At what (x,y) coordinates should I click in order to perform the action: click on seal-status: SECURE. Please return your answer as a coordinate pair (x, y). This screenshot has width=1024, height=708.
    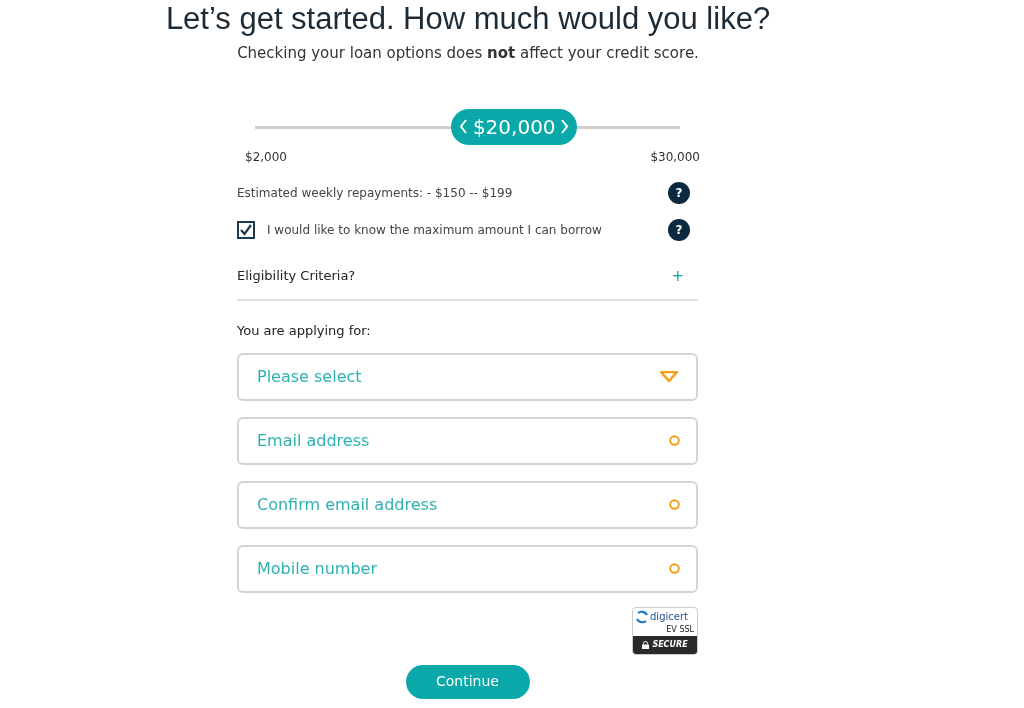
    Looking at the image, I should click on (670, 644).